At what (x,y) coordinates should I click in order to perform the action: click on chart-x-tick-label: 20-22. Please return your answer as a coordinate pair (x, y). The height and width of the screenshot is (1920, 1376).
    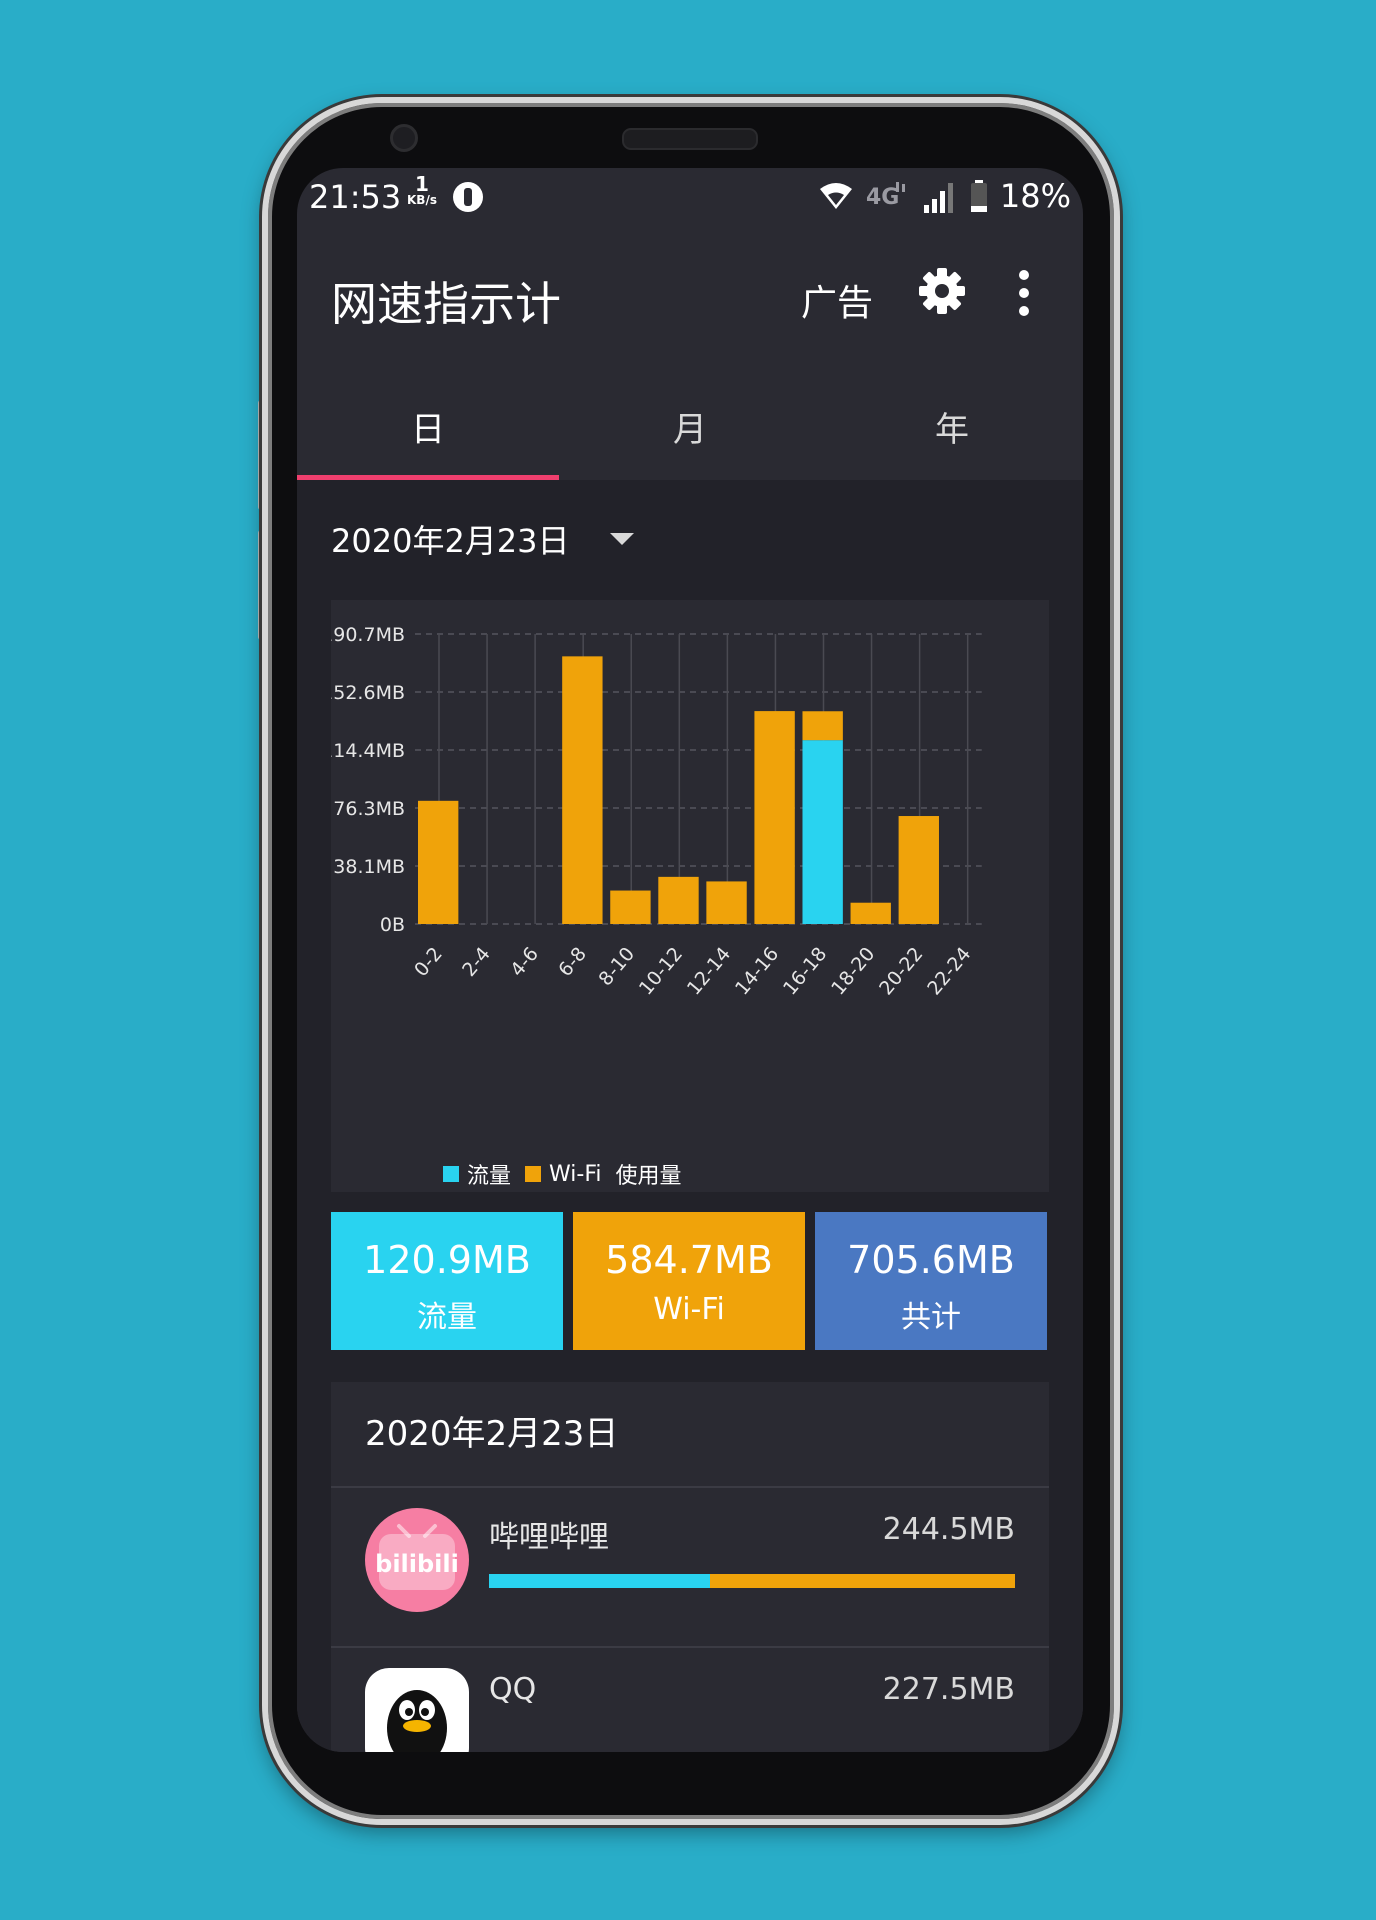
    Looking at the image, I should click on (901, 971).